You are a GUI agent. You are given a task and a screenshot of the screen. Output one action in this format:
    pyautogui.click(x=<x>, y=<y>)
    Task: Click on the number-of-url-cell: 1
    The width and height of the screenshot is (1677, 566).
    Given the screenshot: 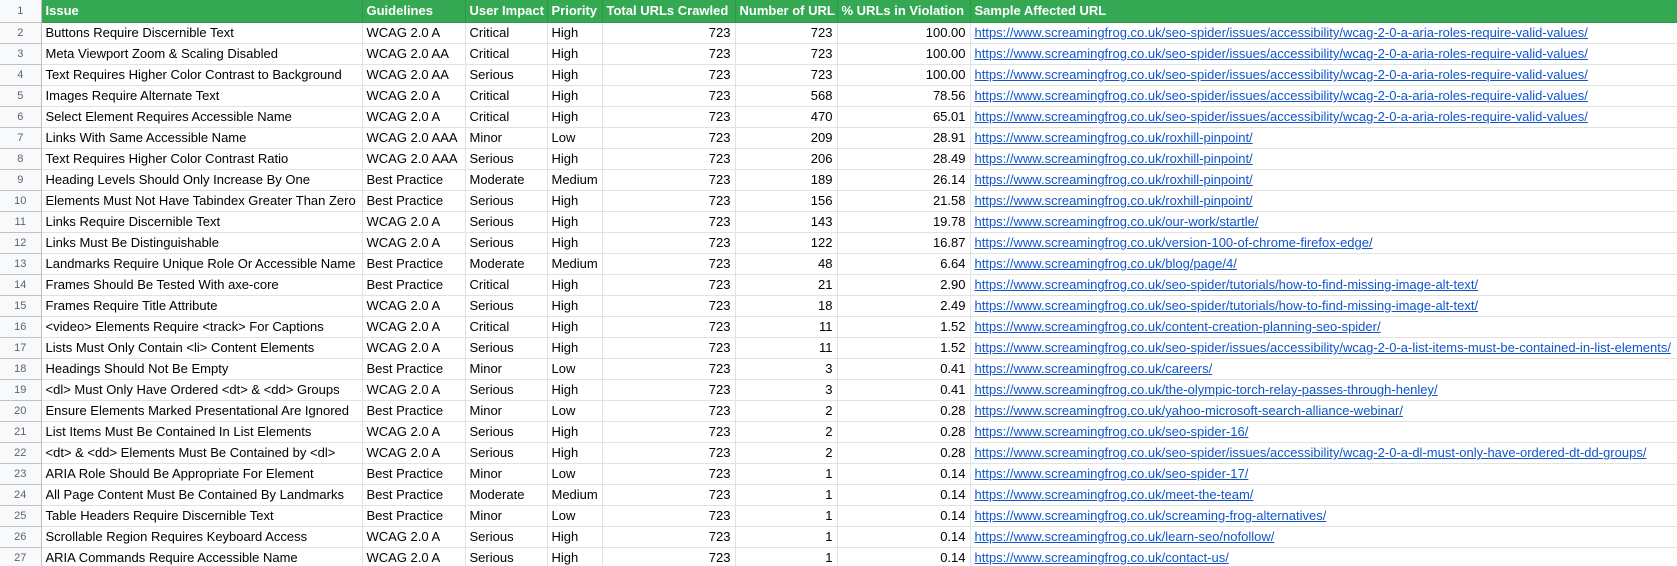 What is the action you would take?
    pyautogui.click(x=786, y=516)
    